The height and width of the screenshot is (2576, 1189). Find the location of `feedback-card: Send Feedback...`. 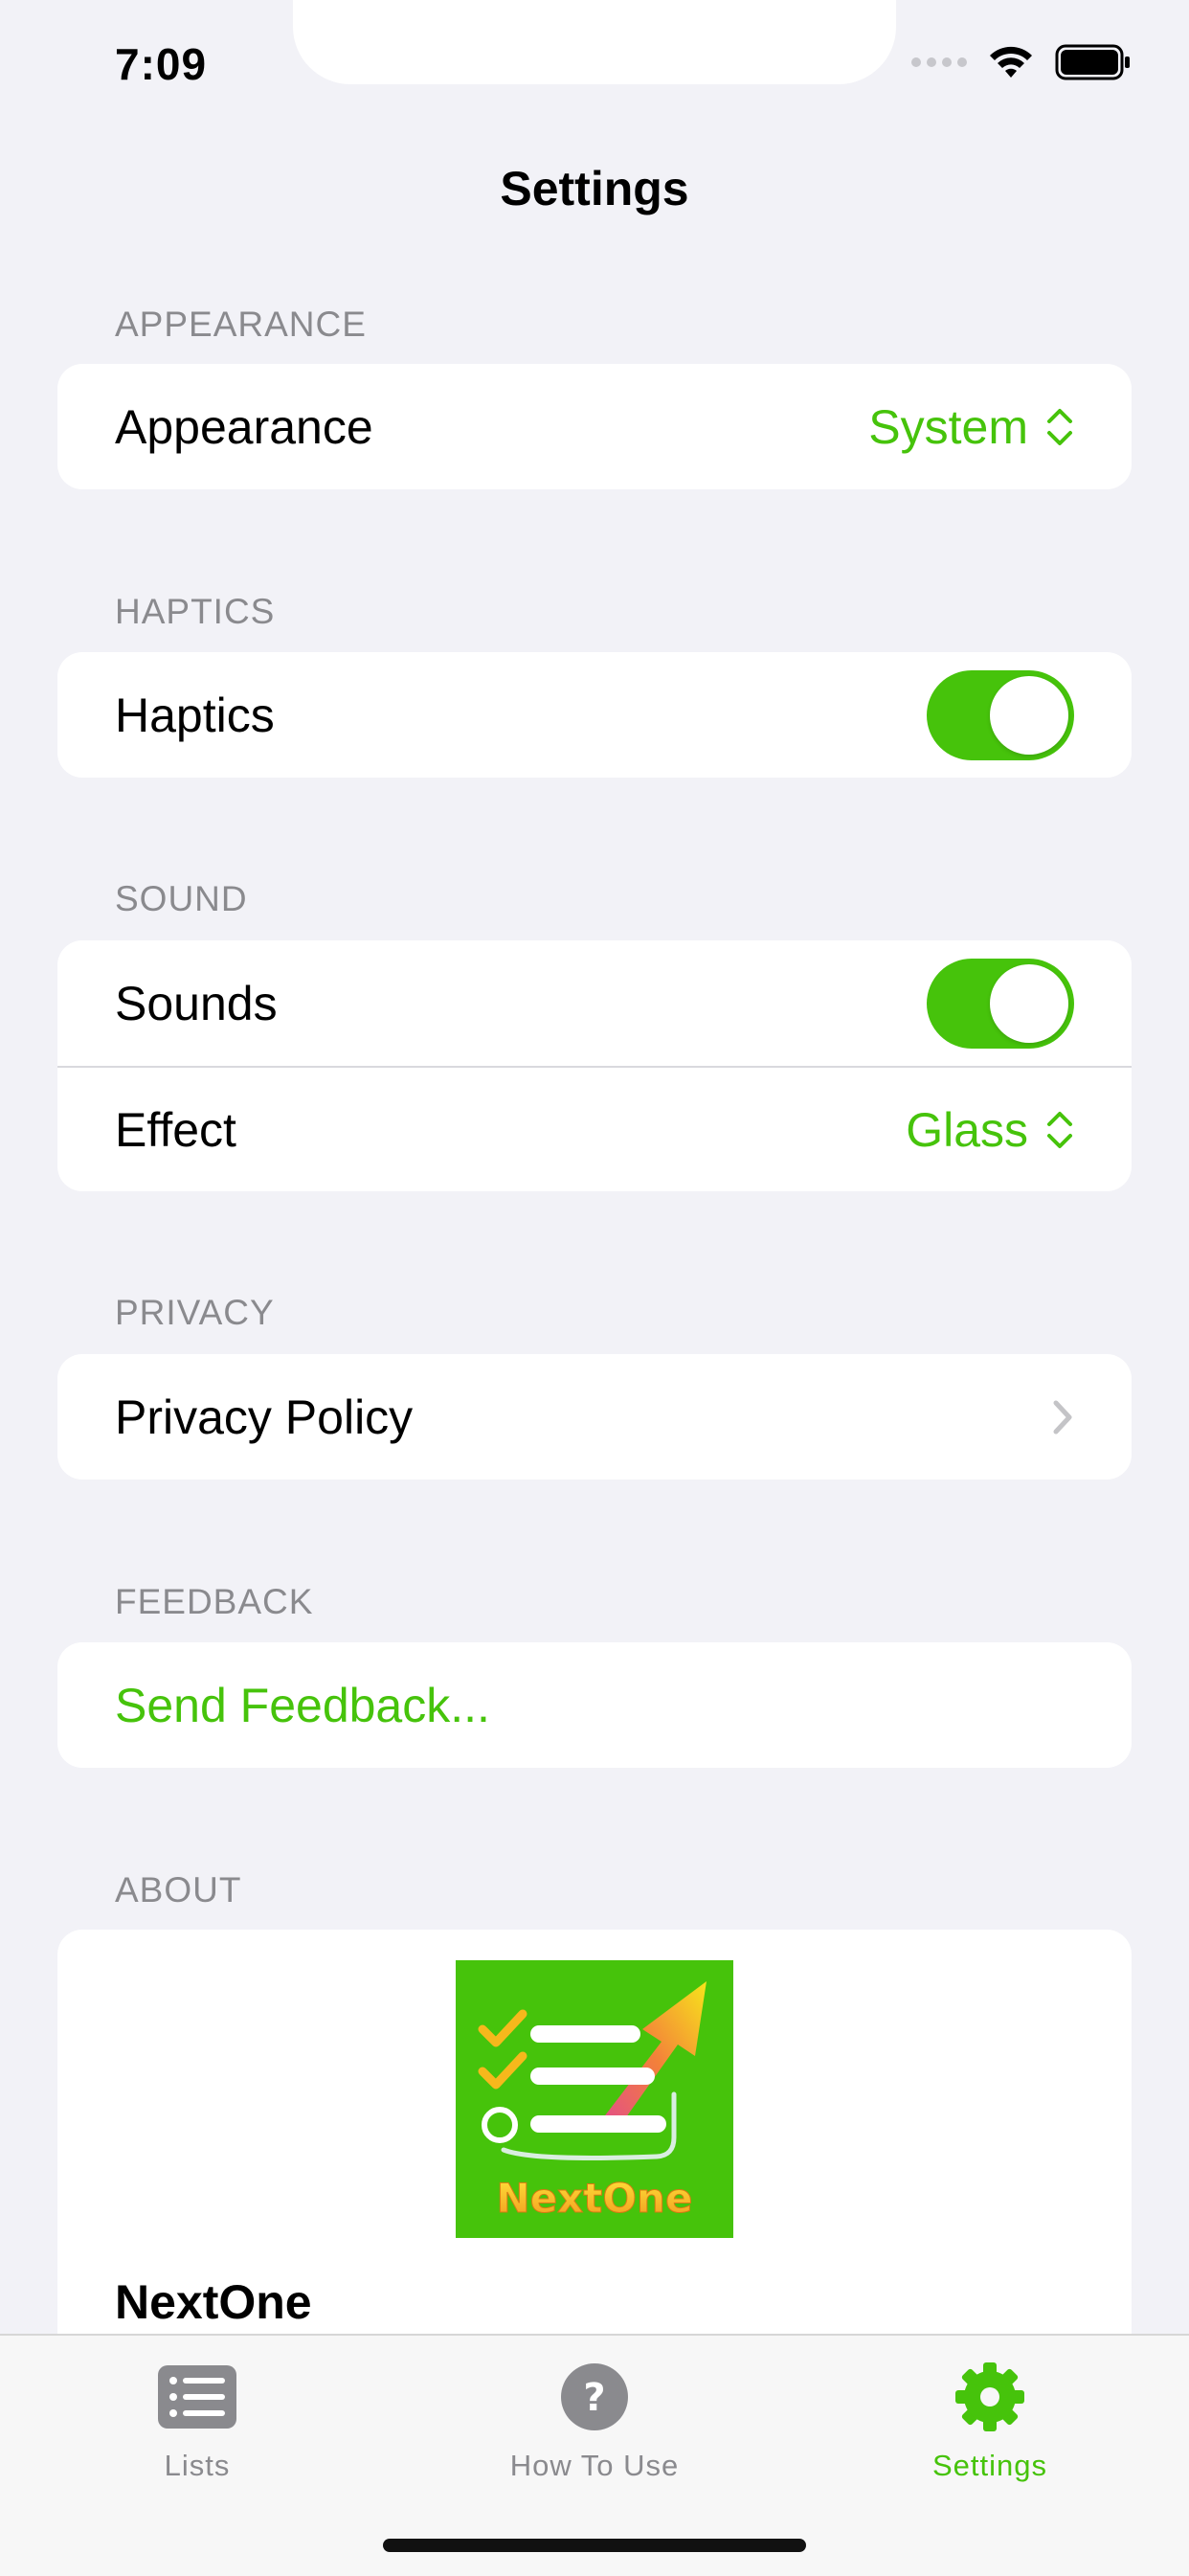

feedback-card: Send Feedback... is located at coordinates (594, 1705).